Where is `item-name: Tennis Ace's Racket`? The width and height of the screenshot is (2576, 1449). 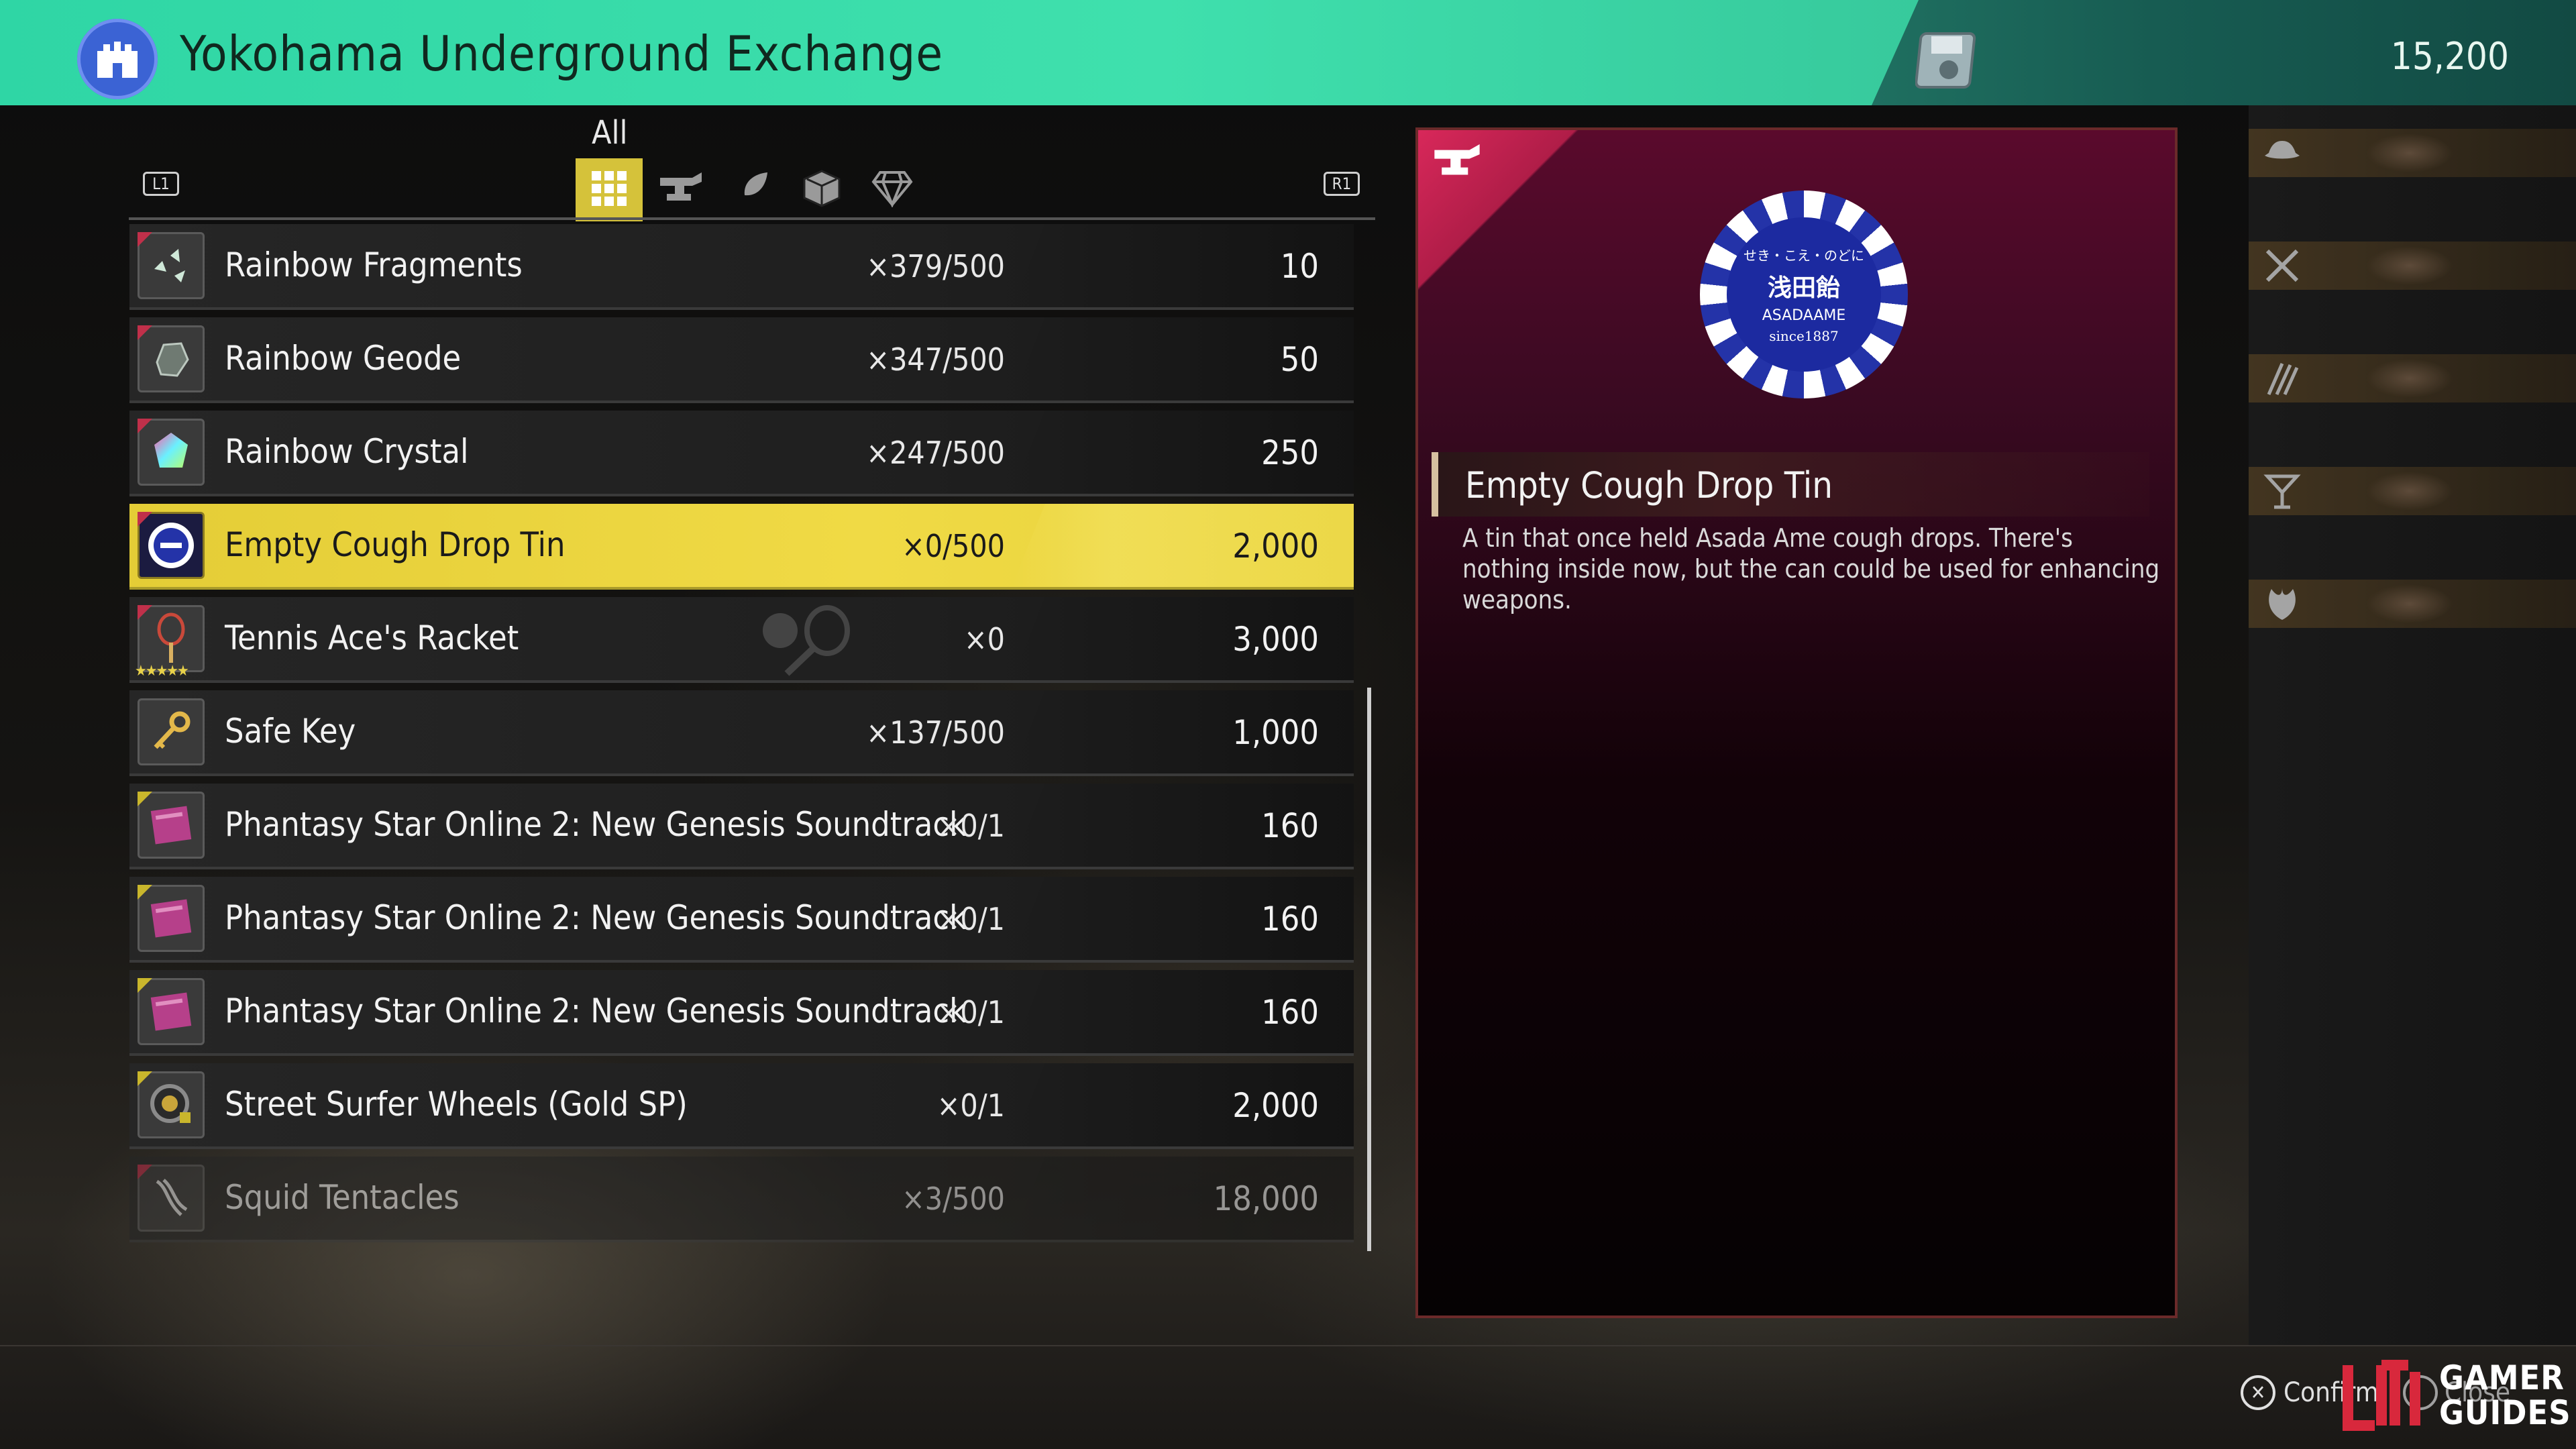
item-name: Tennis Ace's Racket is located at coordinates (372, 638).